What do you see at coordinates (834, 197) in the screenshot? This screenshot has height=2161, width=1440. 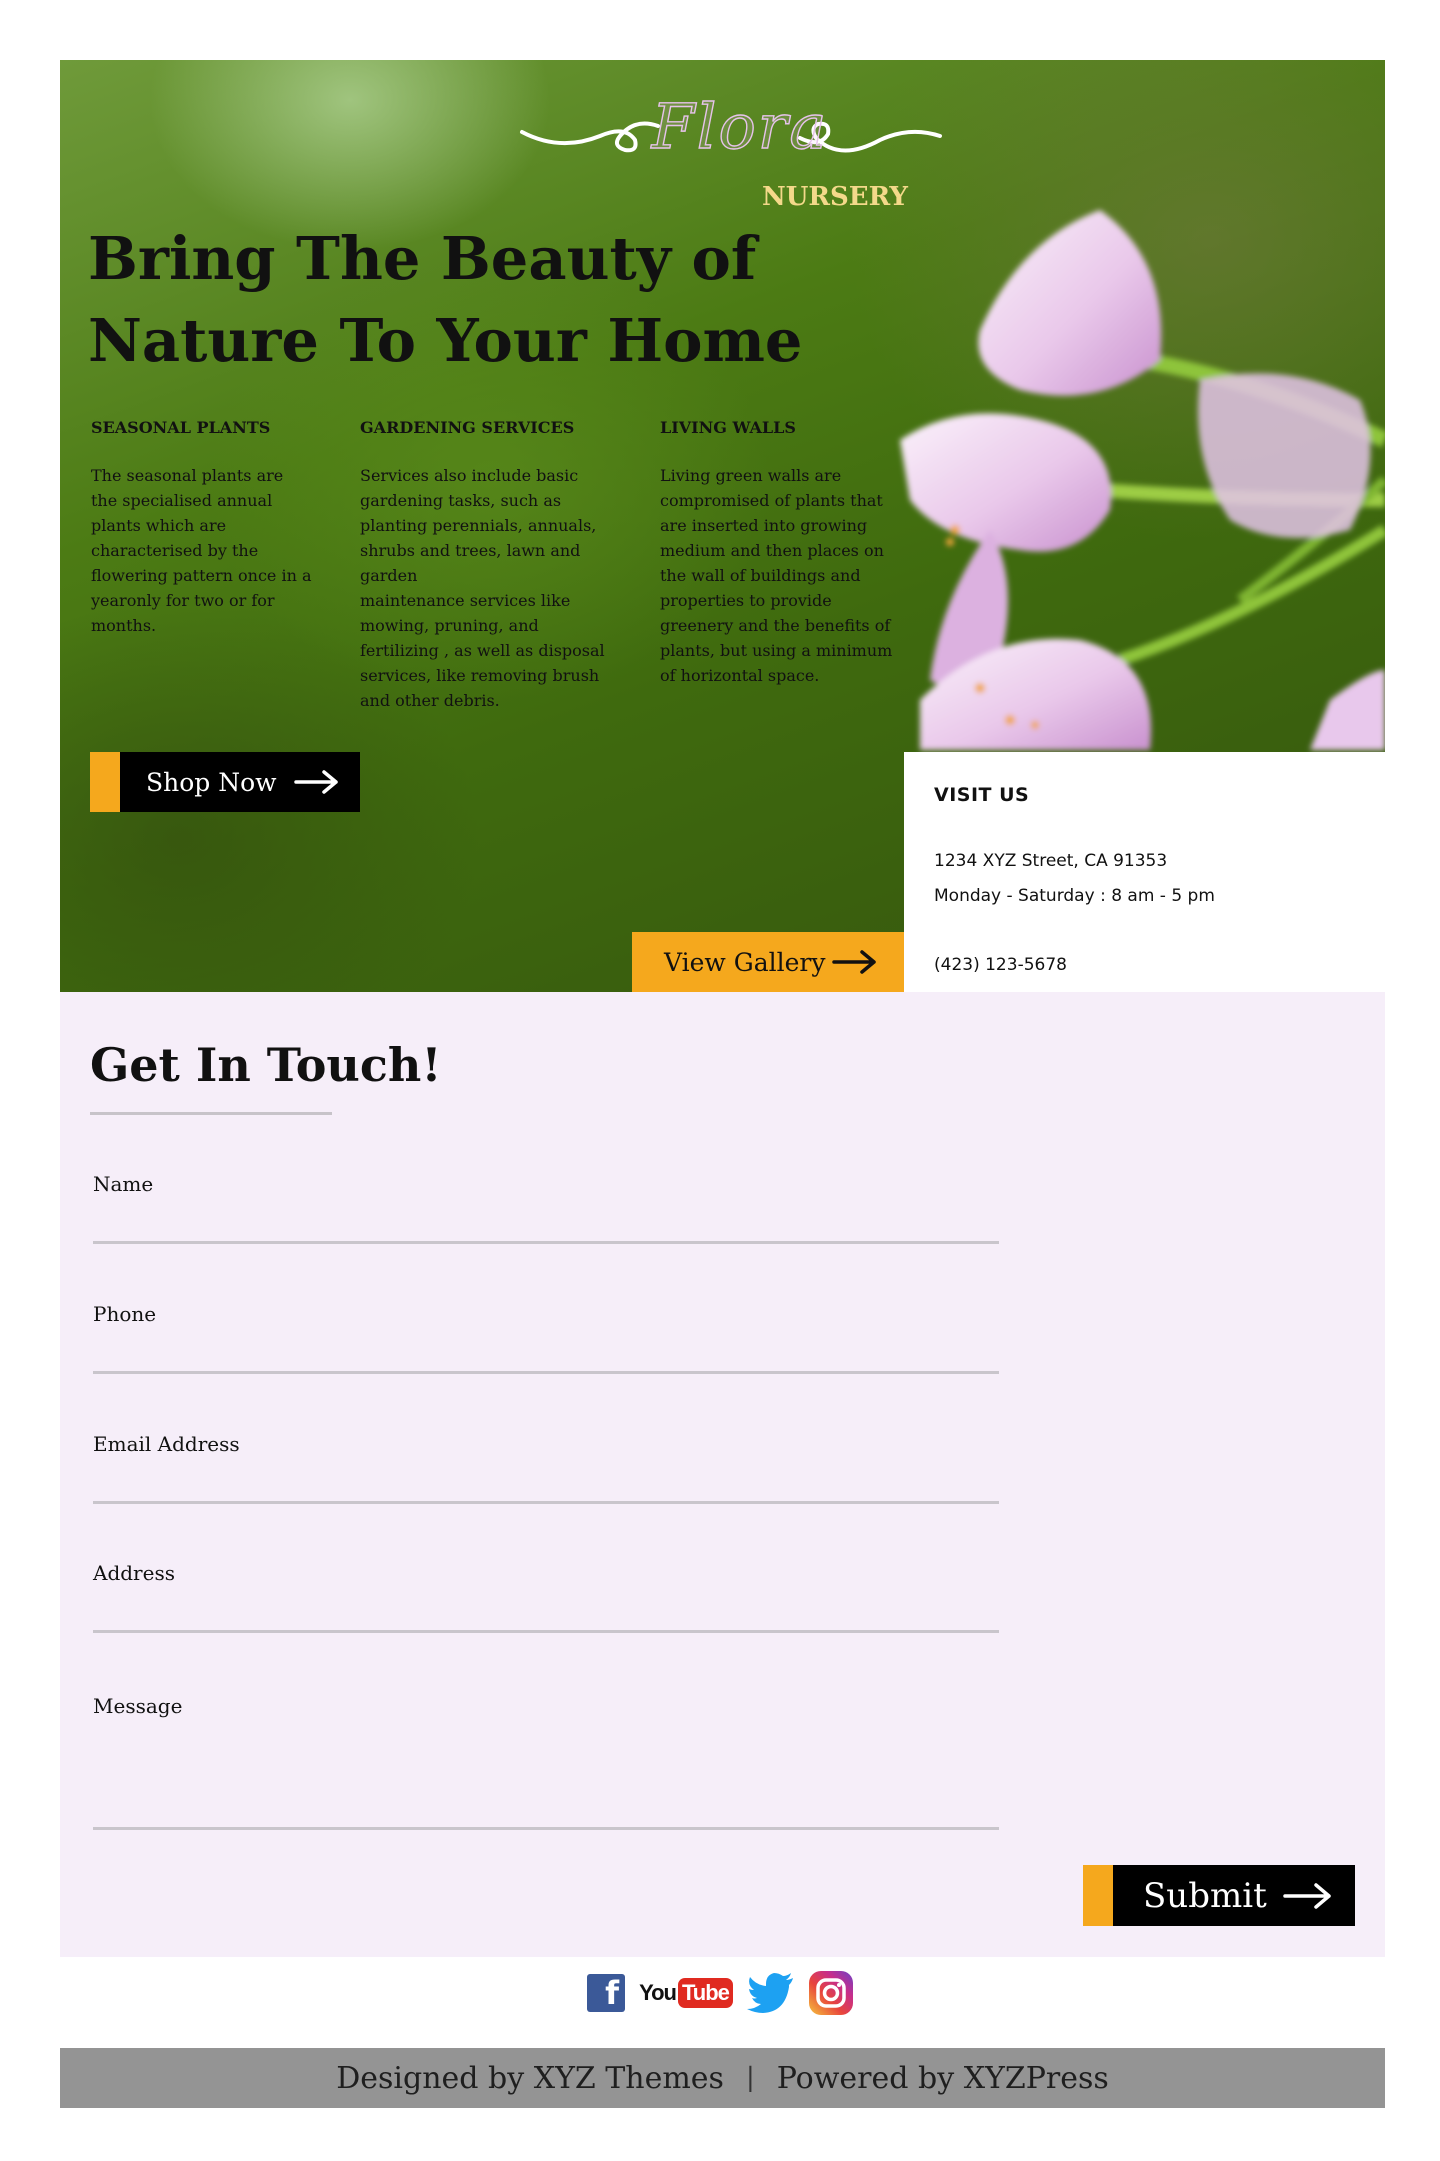 I see `logo-subtitle: NURSERY` at bounding box center [834, 197].